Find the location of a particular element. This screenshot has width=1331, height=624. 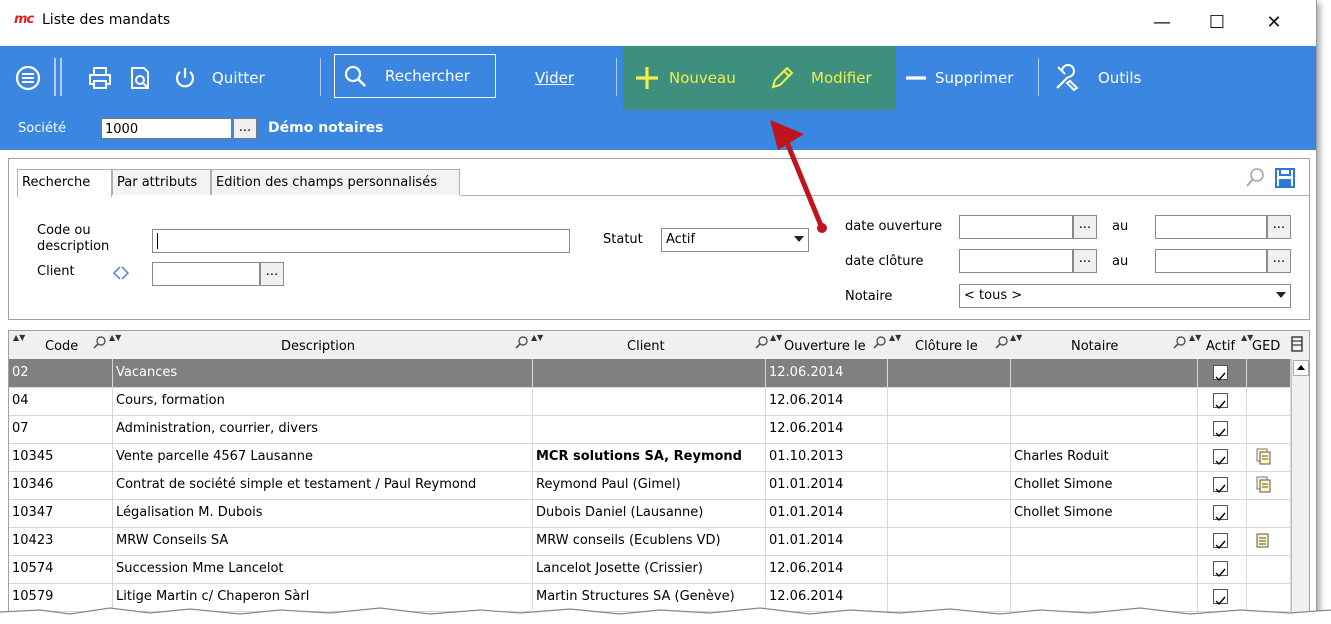

edit-button: Modifier is located at coordinates (820, 78).